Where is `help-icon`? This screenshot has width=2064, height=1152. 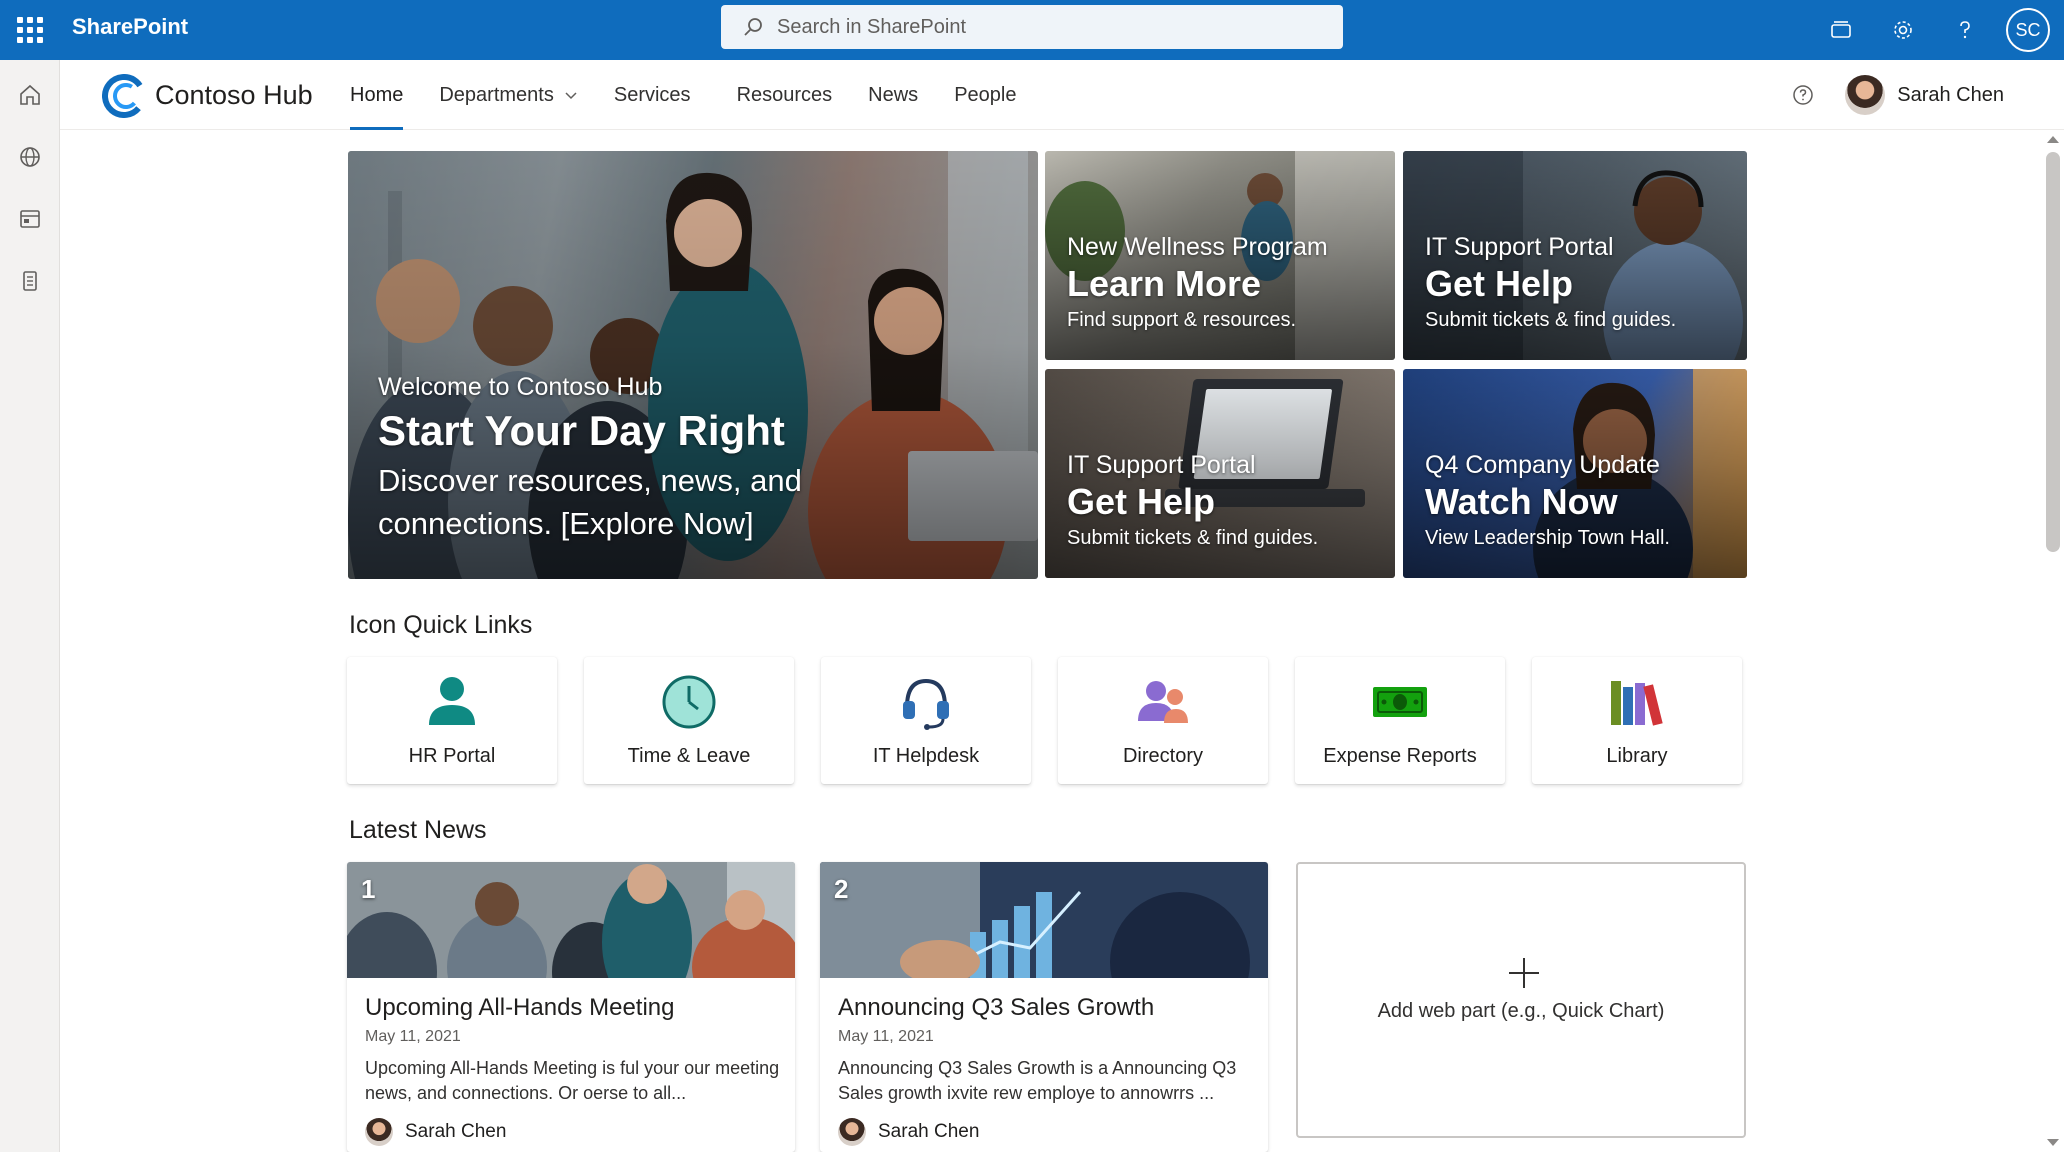 help-icon is located at coordinates (1965, 30).